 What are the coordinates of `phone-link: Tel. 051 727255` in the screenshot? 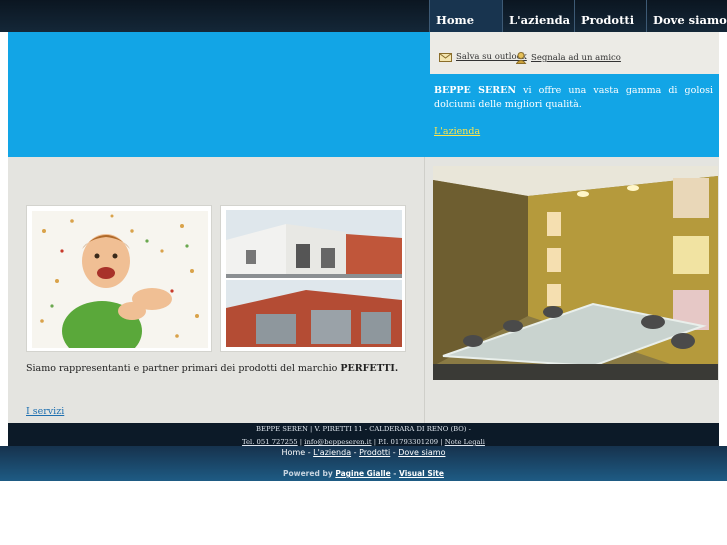 It's located at (270, 442).